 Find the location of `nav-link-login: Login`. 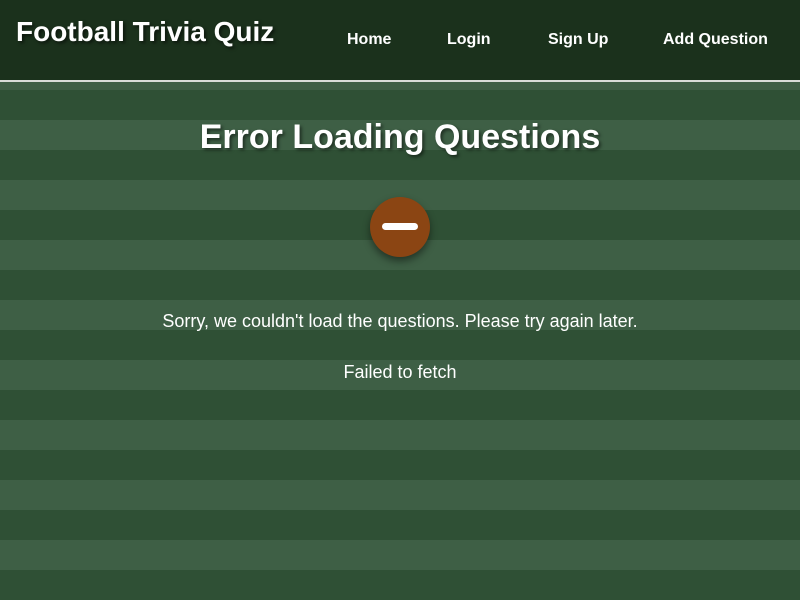

nav-link-login: Login is located at coordinates (469, 40).